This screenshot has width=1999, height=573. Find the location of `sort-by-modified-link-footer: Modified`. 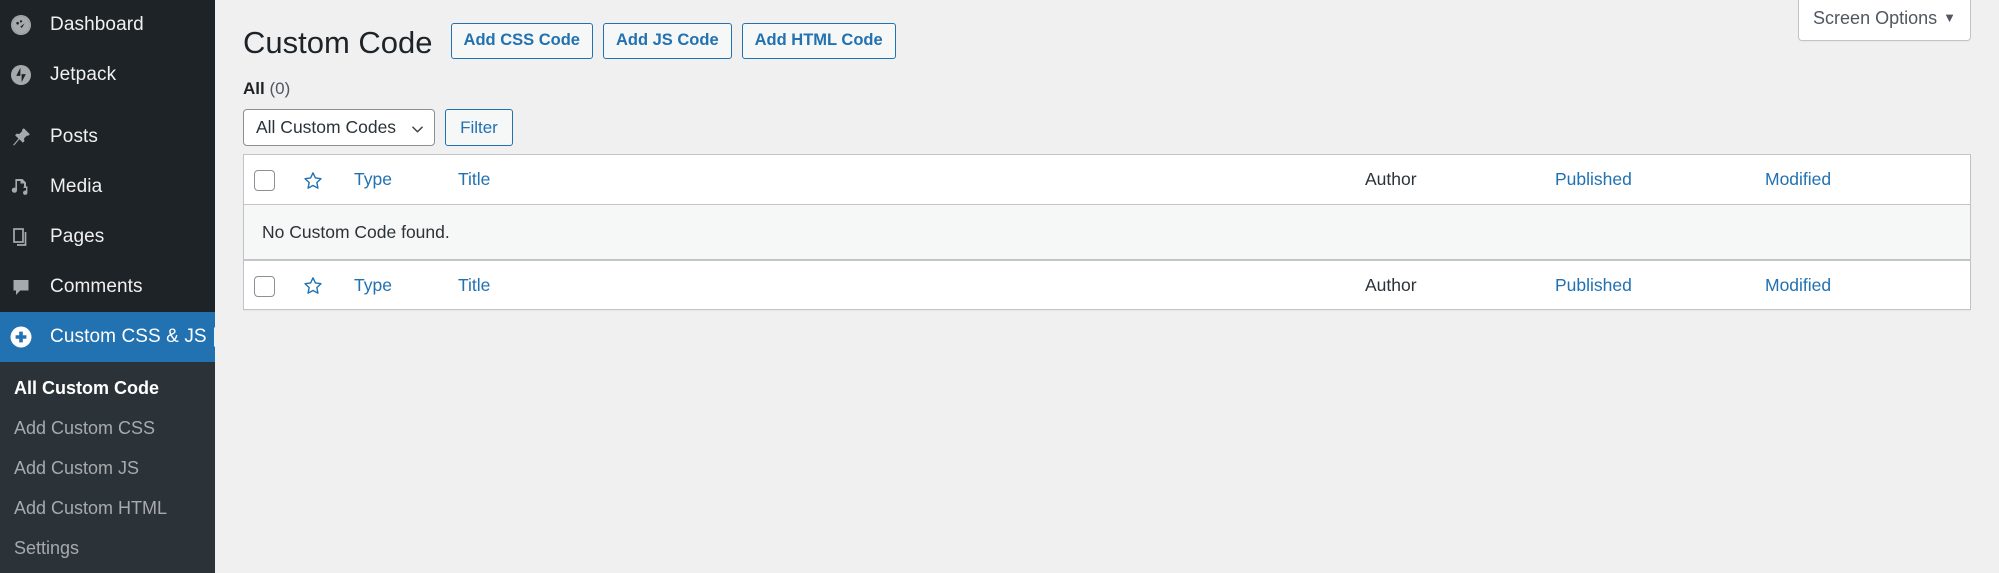

sort-by-modified-link-footer: Modified is located at coordinates (1798, 285).